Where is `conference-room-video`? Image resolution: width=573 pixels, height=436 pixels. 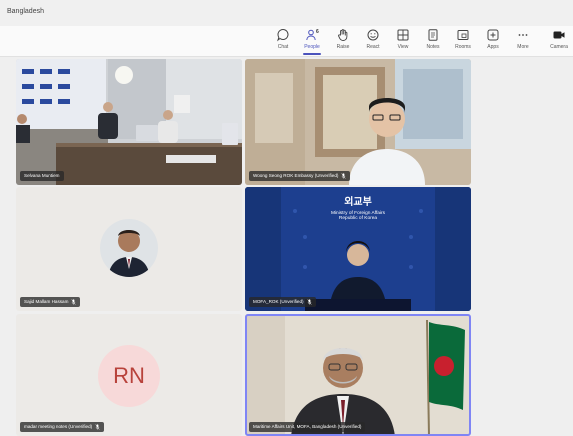
conference-room-video is located at coordinates (129, 122).